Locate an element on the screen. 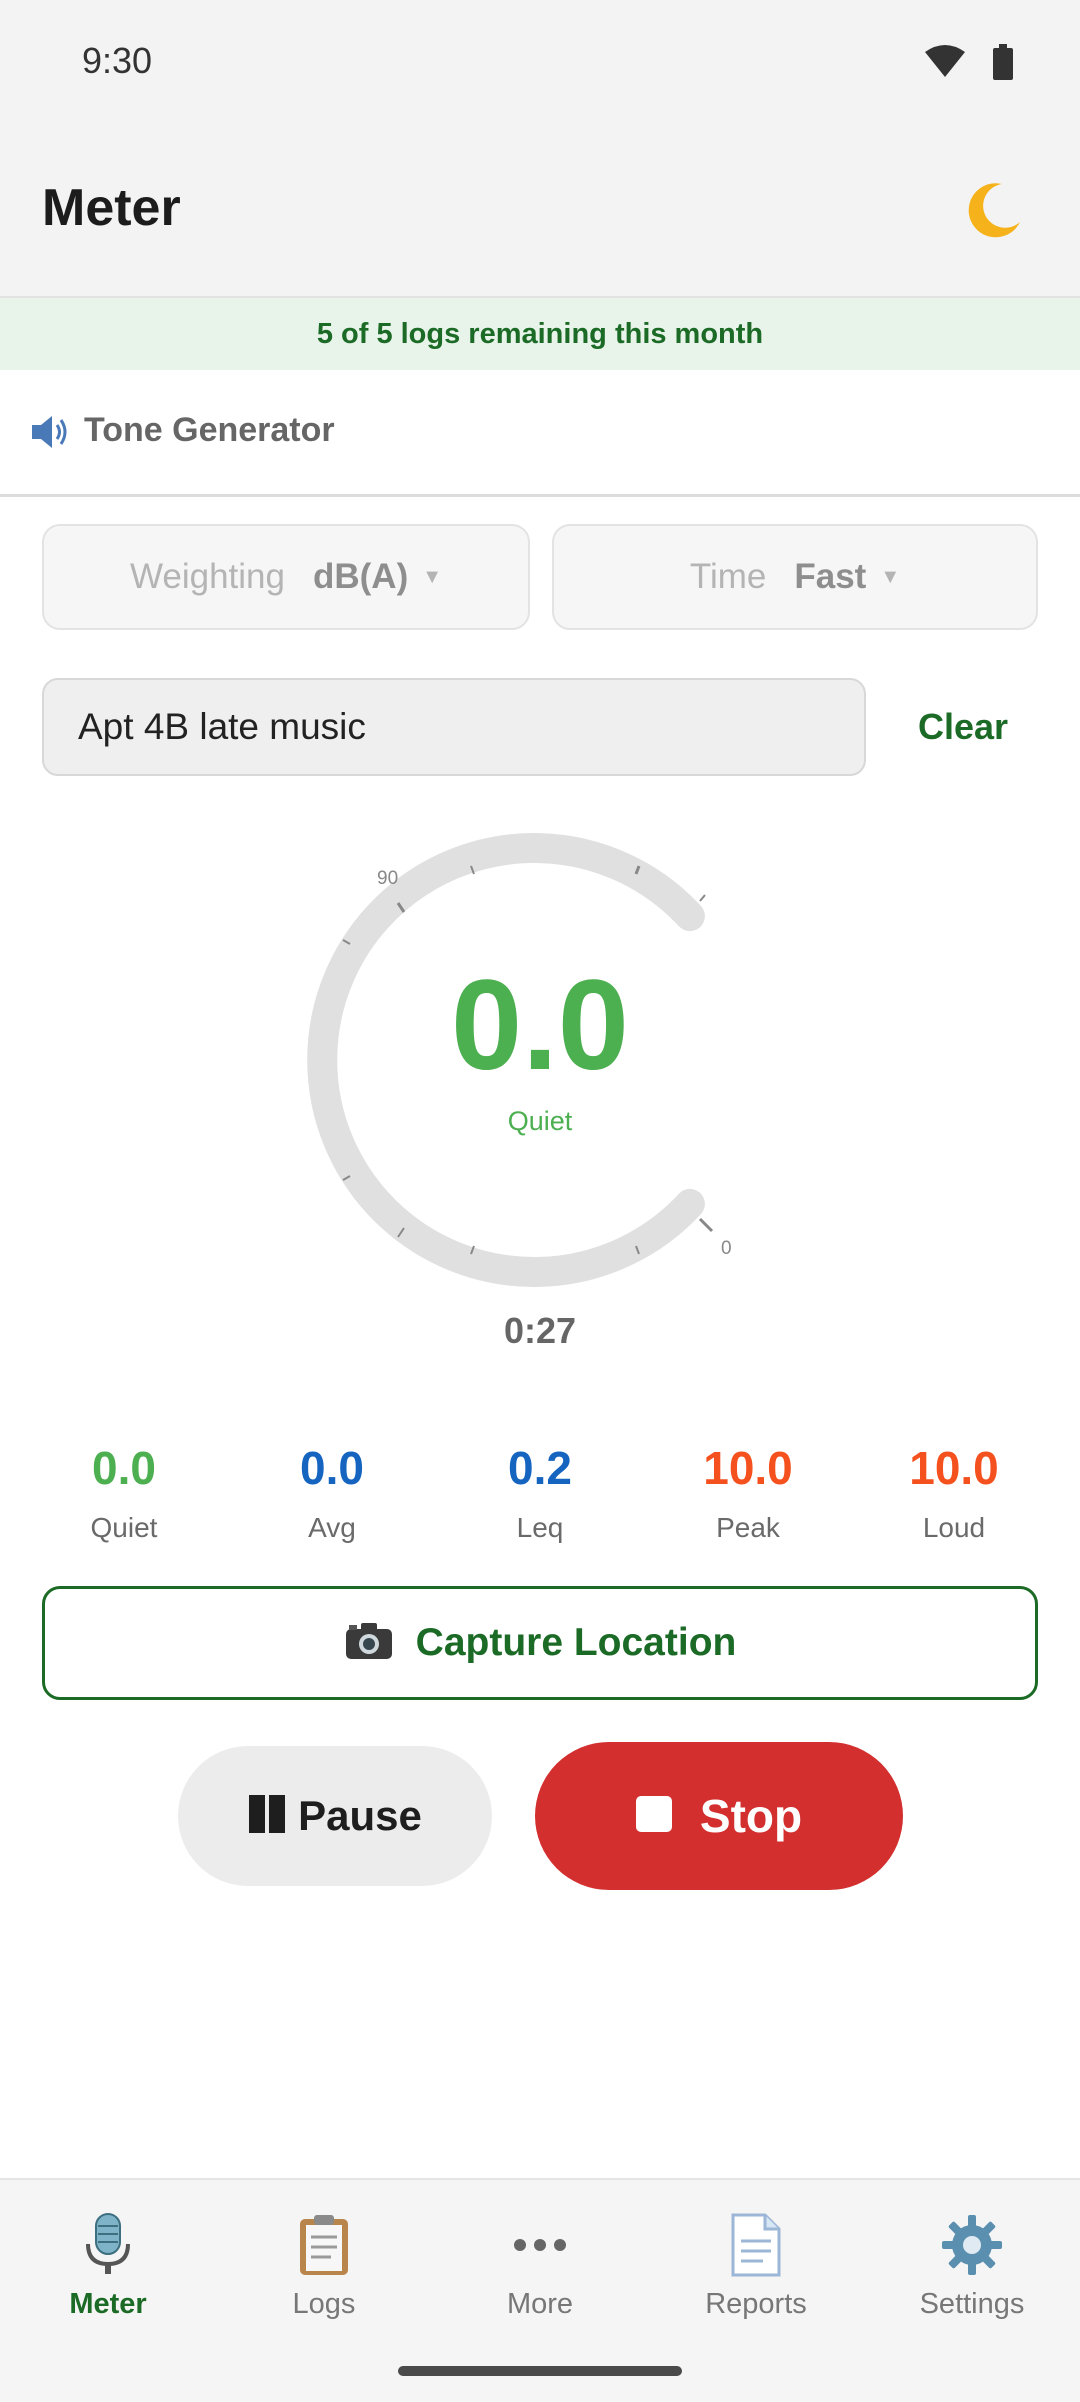 The height and width of the screenshot is (2402, 1080). time-weighting-select: Time Fast ▼ is located at coordinates (795, 577).